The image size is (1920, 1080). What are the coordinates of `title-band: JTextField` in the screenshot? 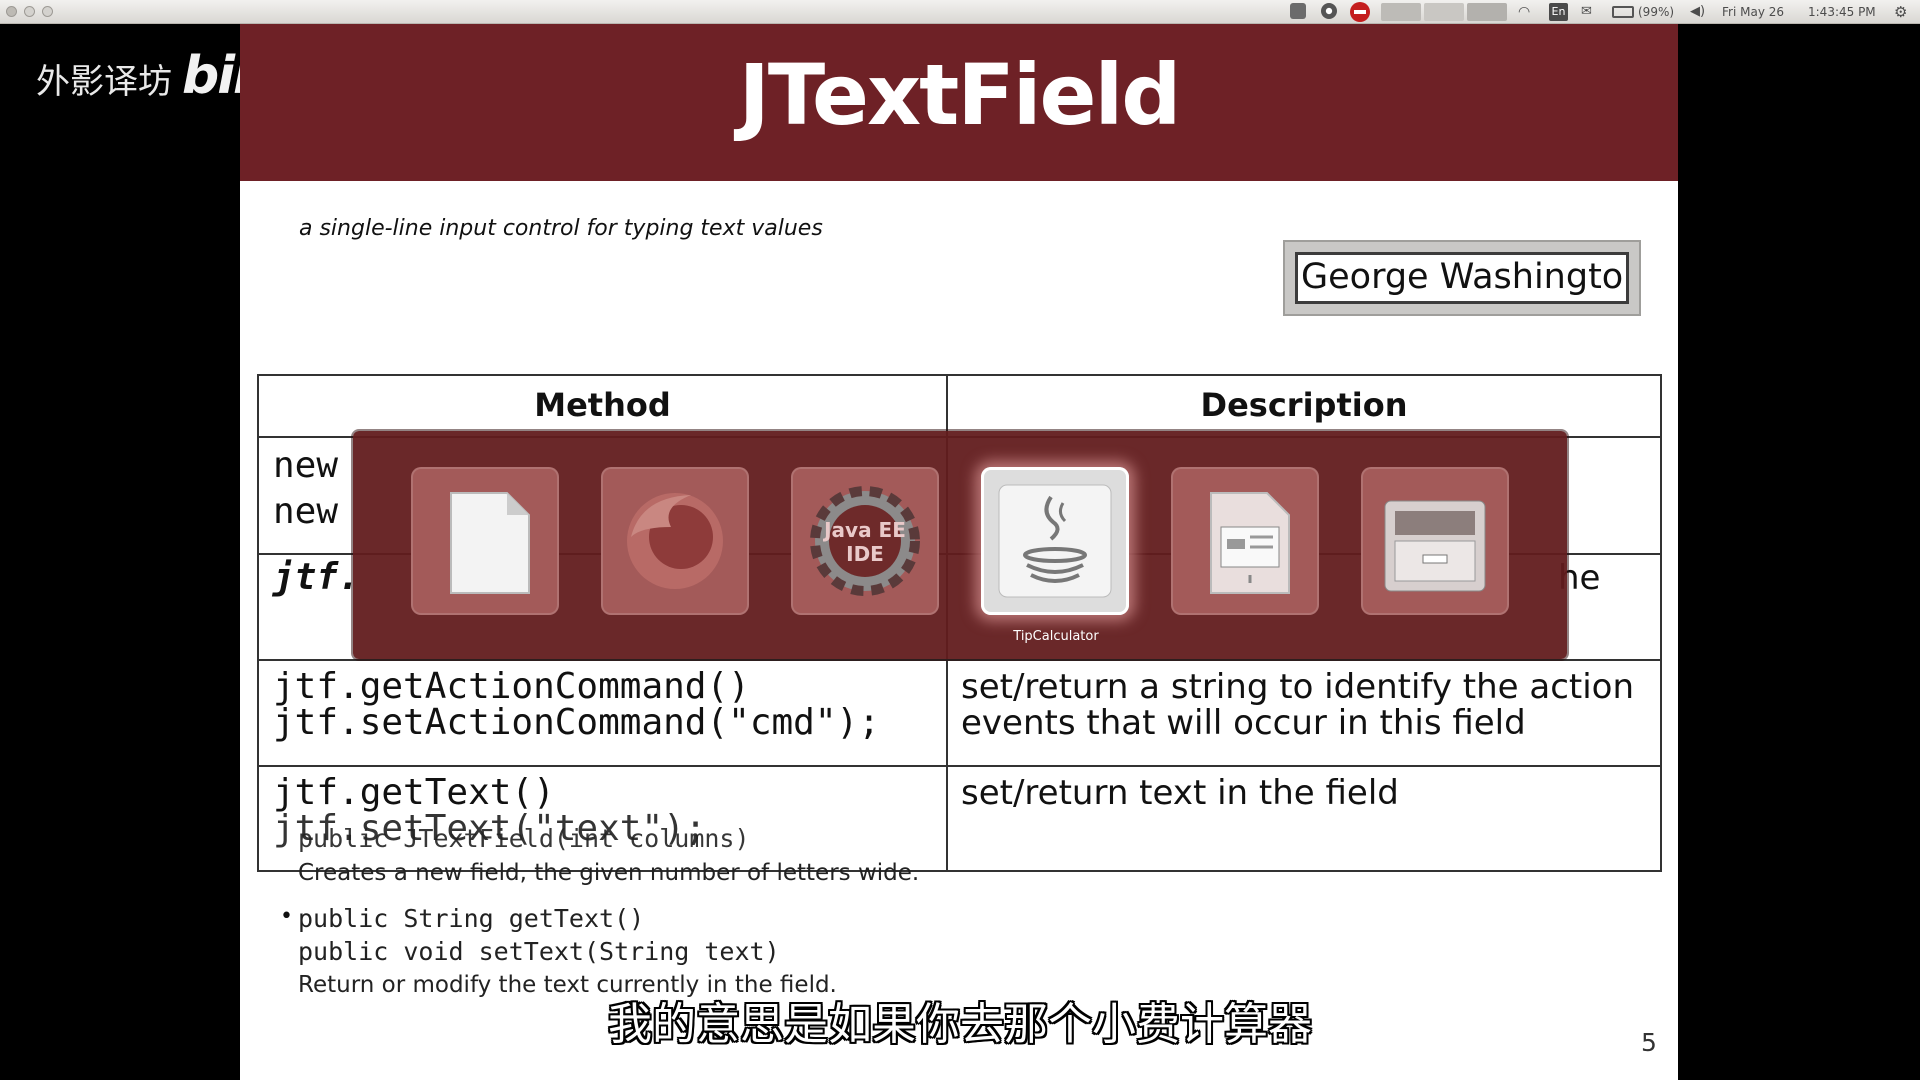 It's located at (959, 102).